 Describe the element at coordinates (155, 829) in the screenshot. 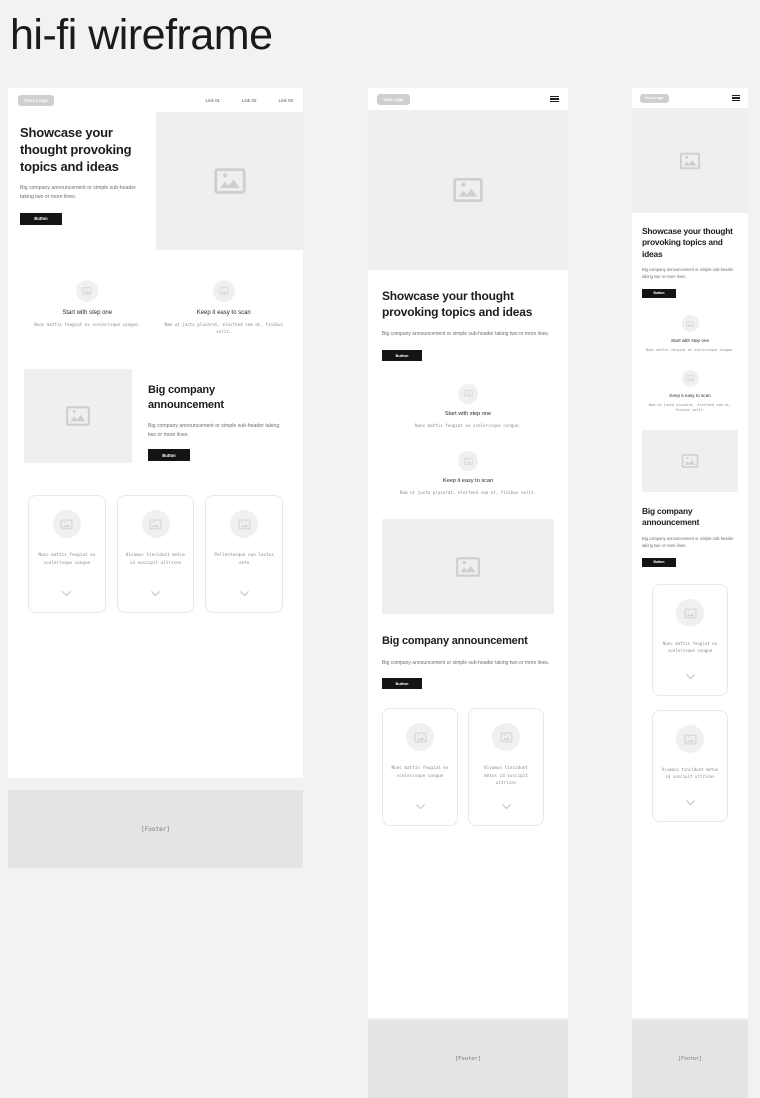

I see `desktop-footer: [Footer]` at that location.